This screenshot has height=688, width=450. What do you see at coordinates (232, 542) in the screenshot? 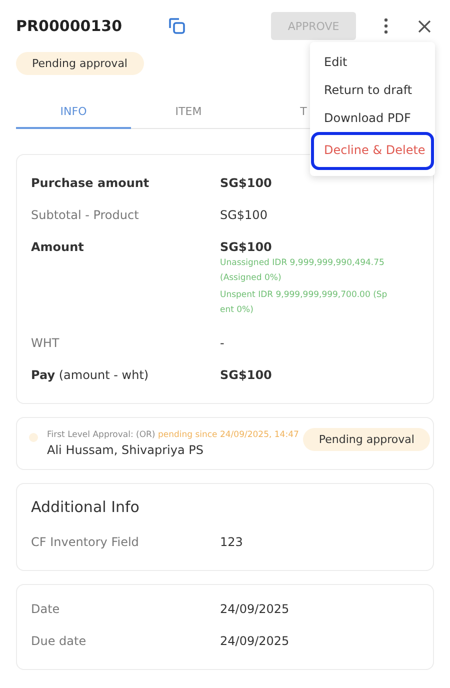
I see `row-value: 123` at bounding box center [232, 542].